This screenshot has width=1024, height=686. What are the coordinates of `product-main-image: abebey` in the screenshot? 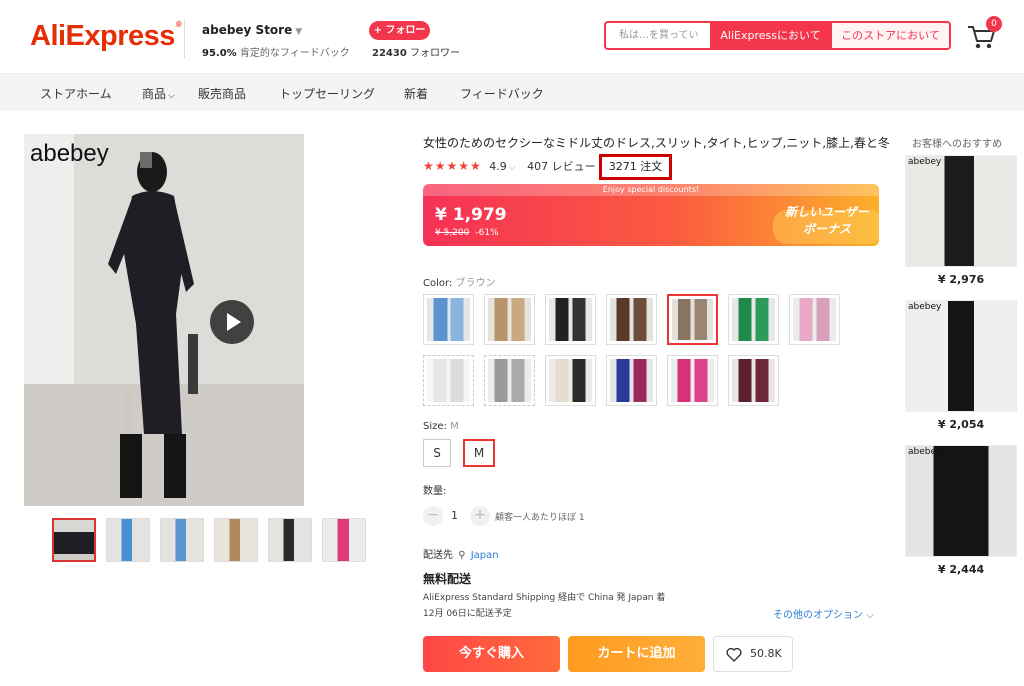 It's located at (164, 320).